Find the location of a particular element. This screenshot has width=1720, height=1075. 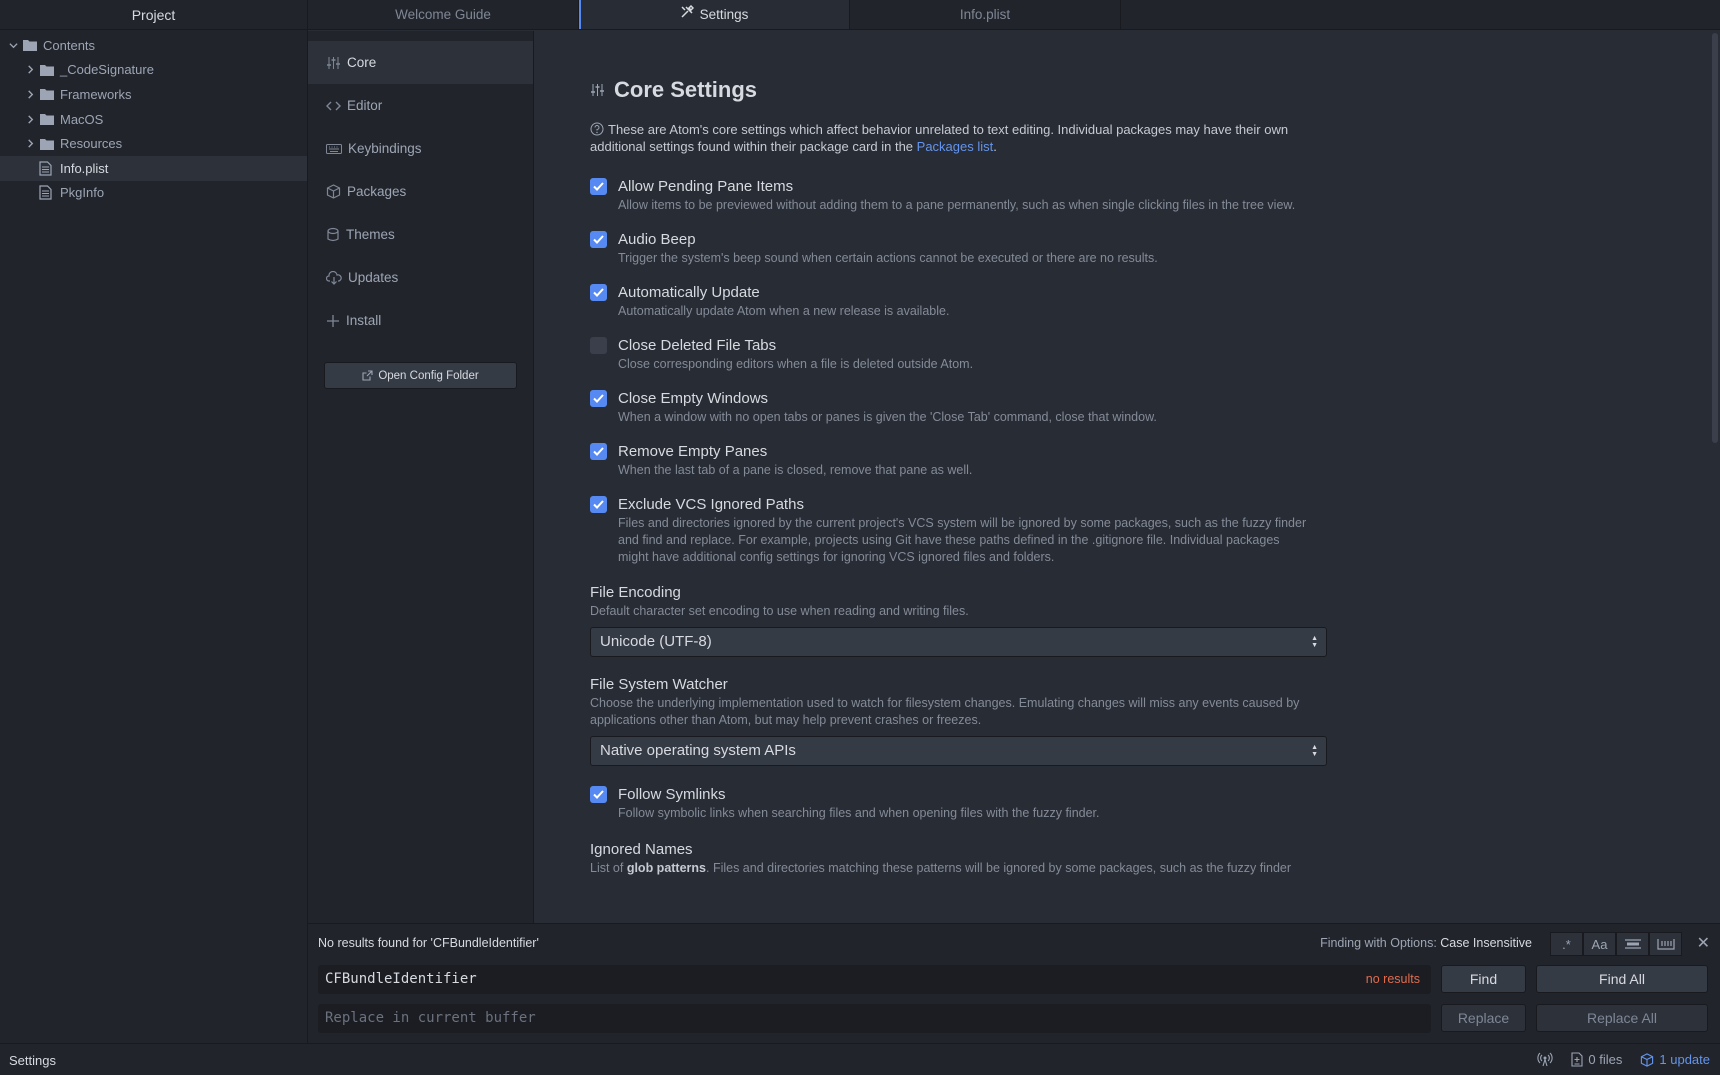

find-input: CFBundleIdentifier no results is located at coordinates (874, 979).